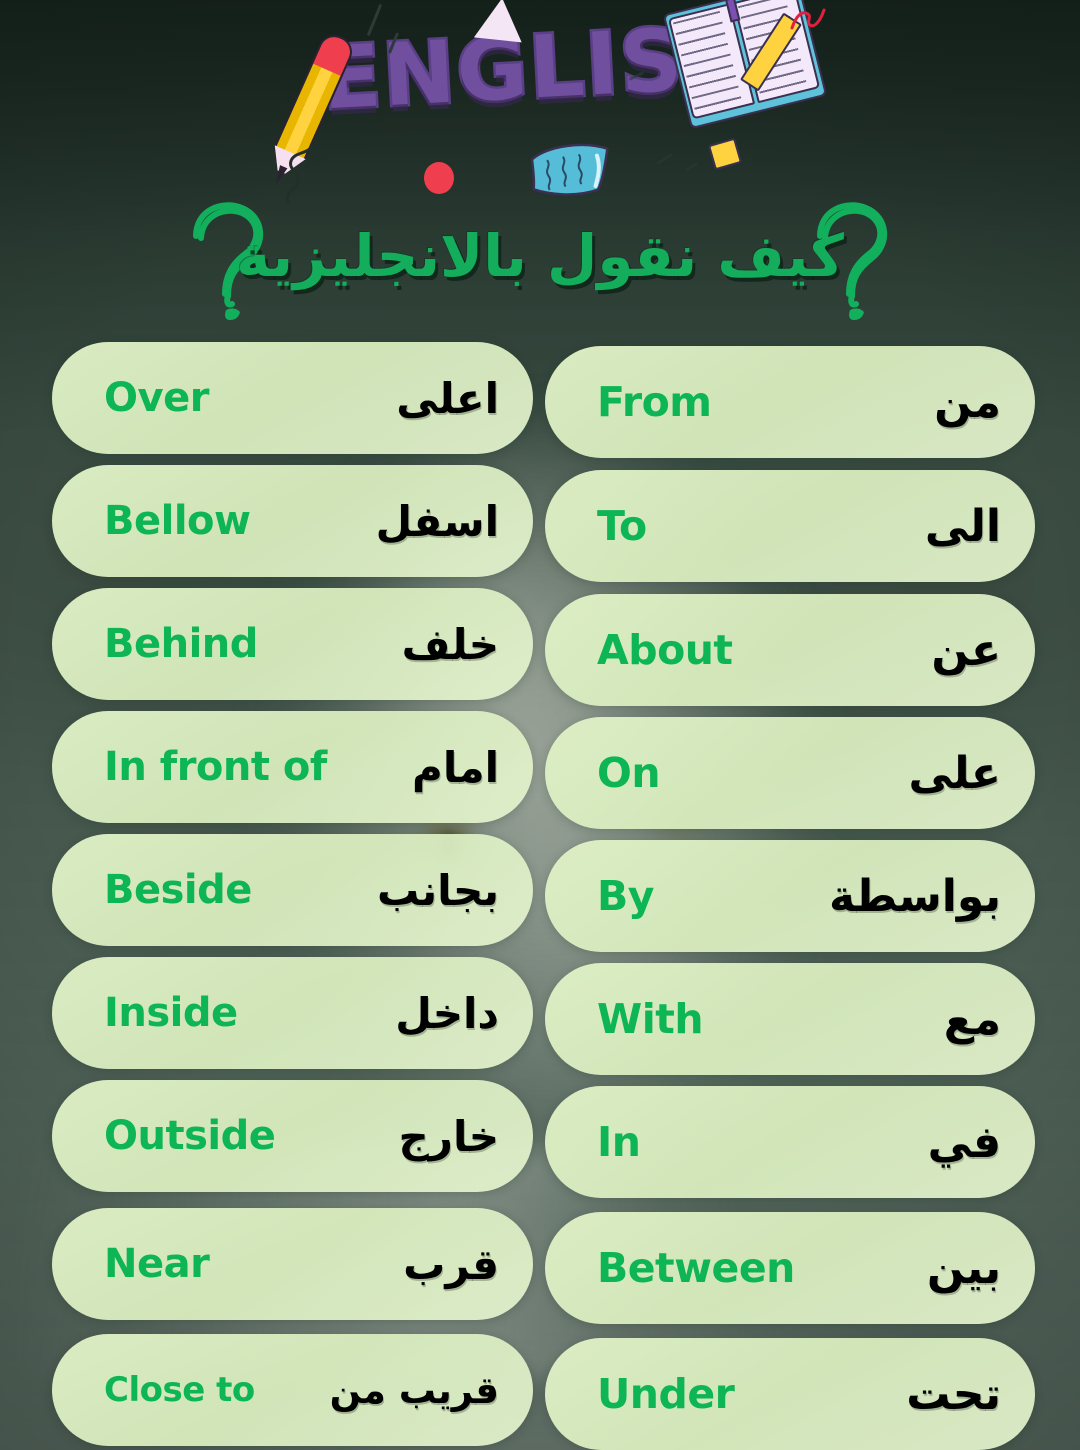 The width and height of the screenshot is (1080, 1450). What do you see at coordinates (962, 526) in the screenshot?
I see `arabic-word: الى` at bounding box center [962, 526].